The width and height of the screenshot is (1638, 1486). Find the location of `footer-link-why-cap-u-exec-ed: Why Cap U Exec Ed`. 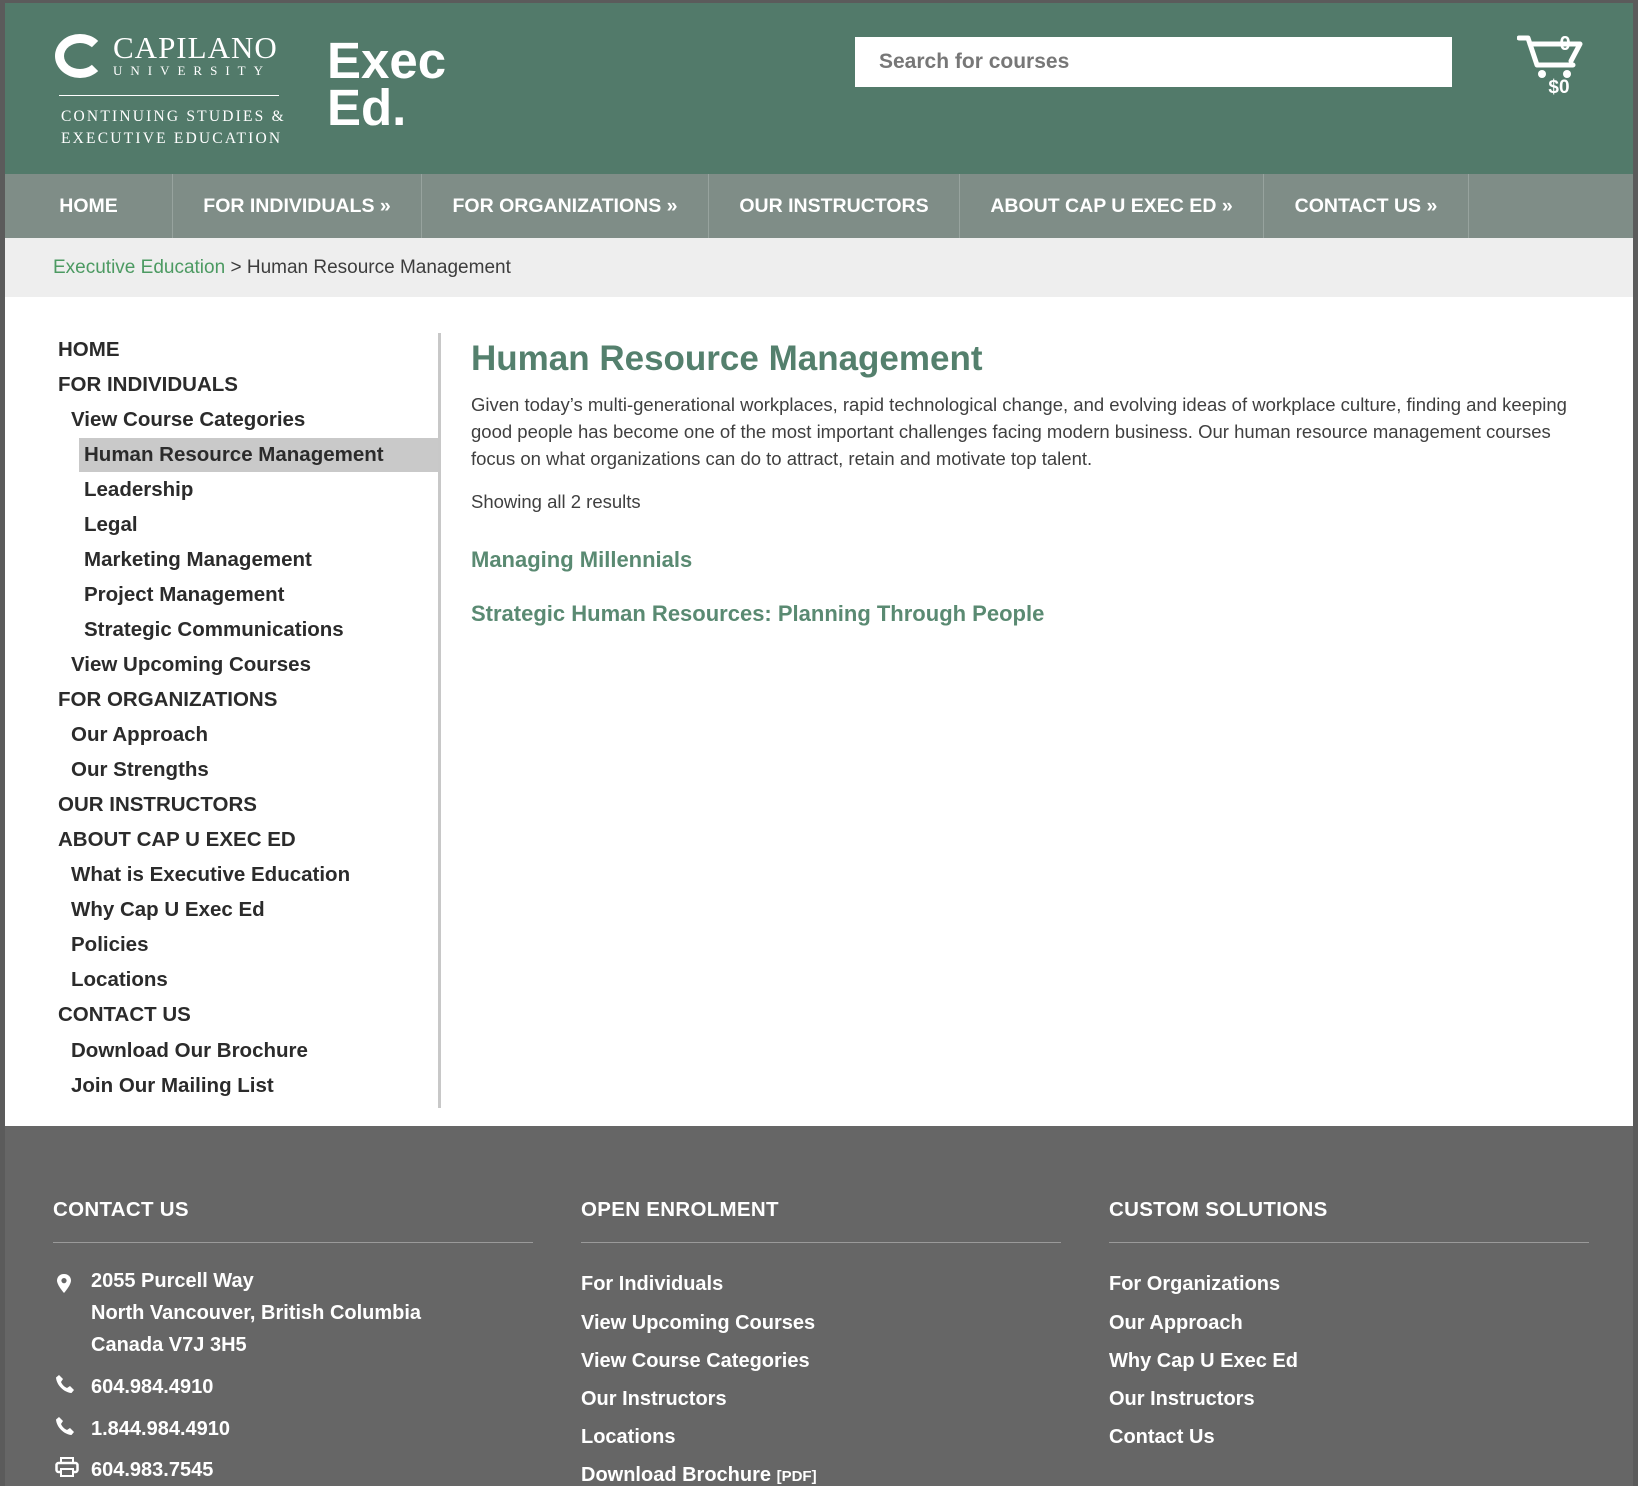

footer-link-why-cap-u-exec-ed: Why Cap U Exec Ed is located at coordinates (1203, 1361).